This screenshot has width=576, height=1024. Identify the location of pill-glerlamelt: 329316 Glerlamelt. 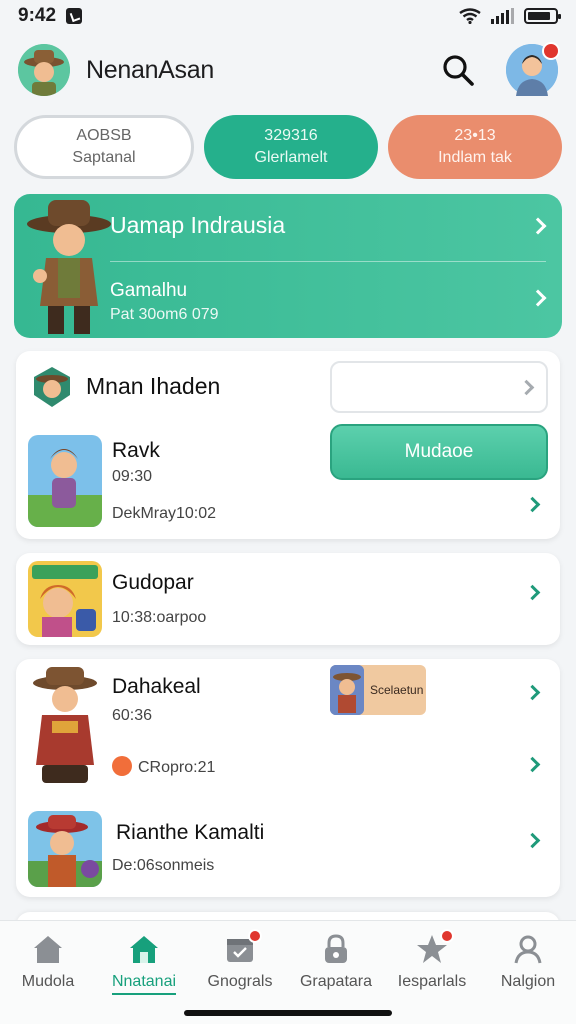
(291, 147).